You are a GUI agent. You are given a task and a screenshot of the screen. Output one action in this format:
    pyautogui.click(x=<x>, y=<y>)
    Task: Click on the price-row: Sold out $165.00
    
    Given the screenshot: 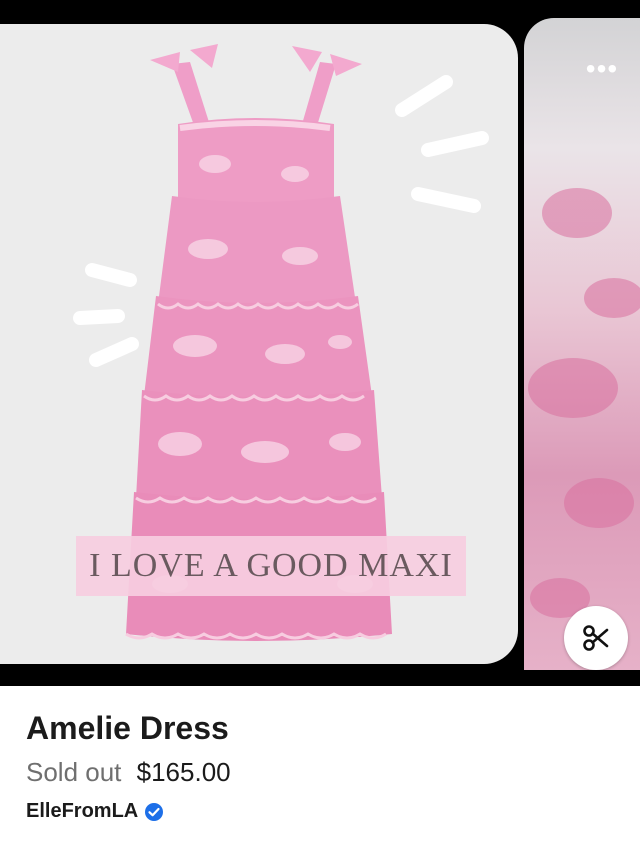 What is the action you would take?
    pyautogui.click(x=321, y=772)
    